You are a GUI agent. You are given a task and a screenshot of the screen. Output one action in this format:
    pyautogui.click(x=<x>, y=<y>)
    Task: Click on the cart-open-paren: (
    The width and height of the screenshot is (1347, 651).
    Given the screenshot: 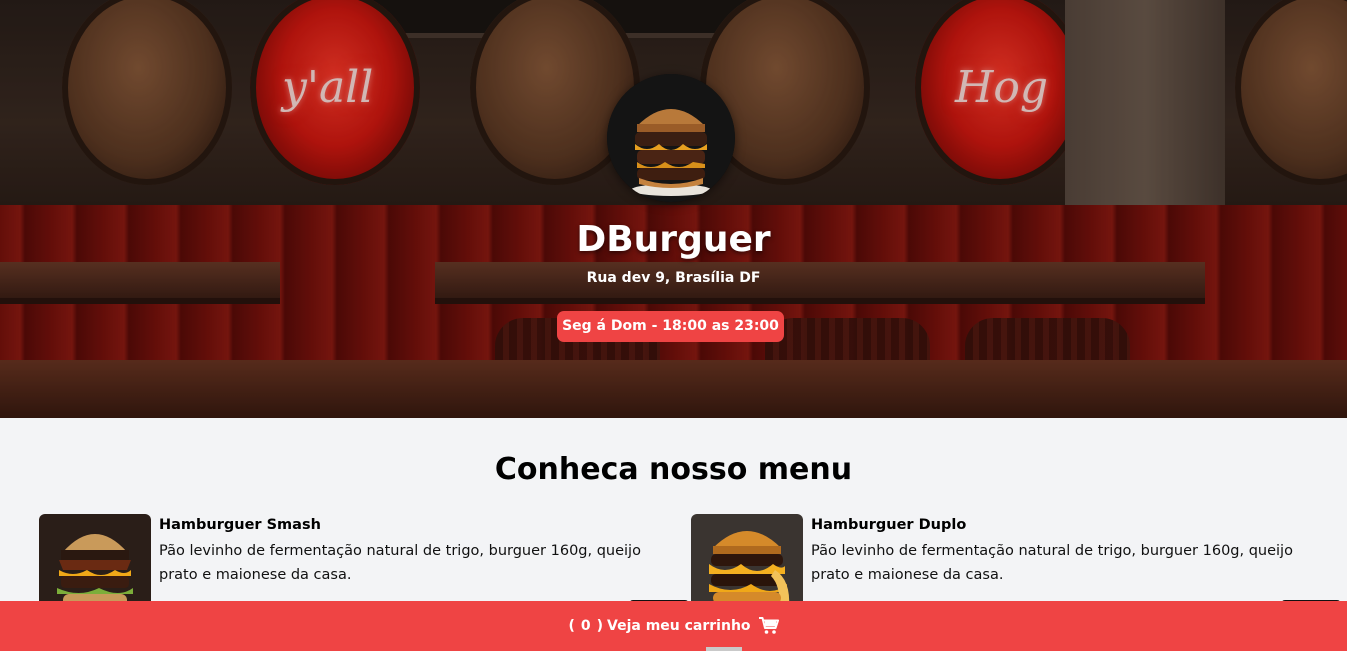 What is the action you would take?
    pyautogui.click(x=571, y=626)
    